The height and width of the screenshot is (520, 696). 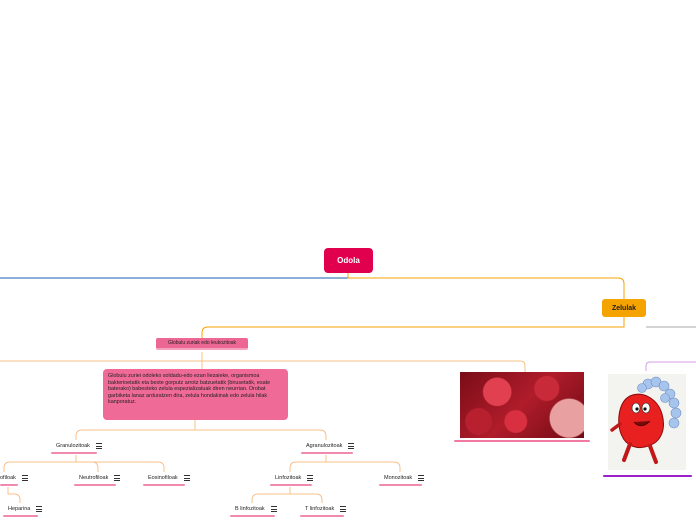 I want to click on node-b-linfozitoak: B linfozitoak, so click(x=256, y=509).